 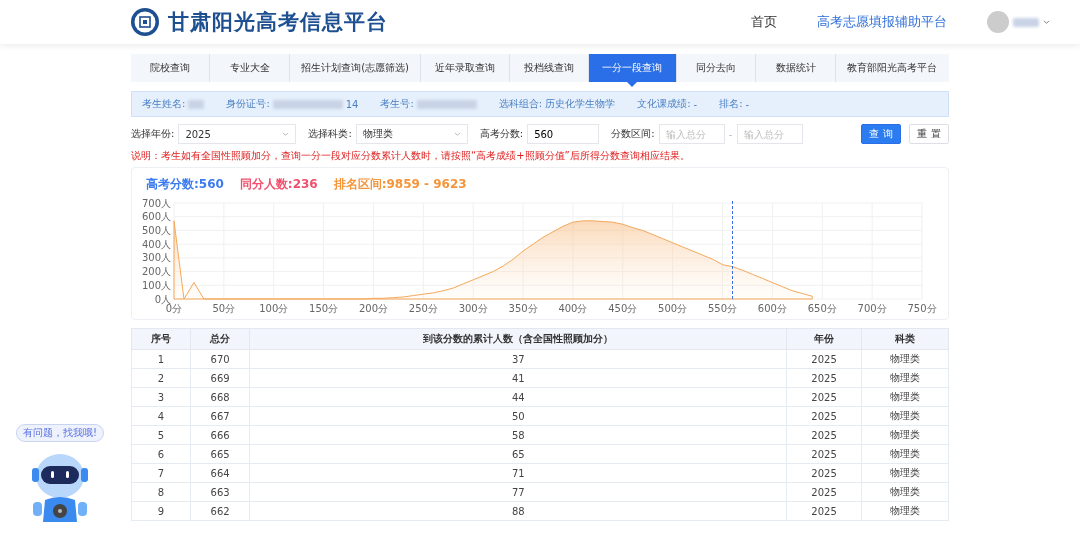 What do you see at coordinates (397, 104) in the screenshot?
I see `info-label: 考生号:` at bounding box center [397, 104].